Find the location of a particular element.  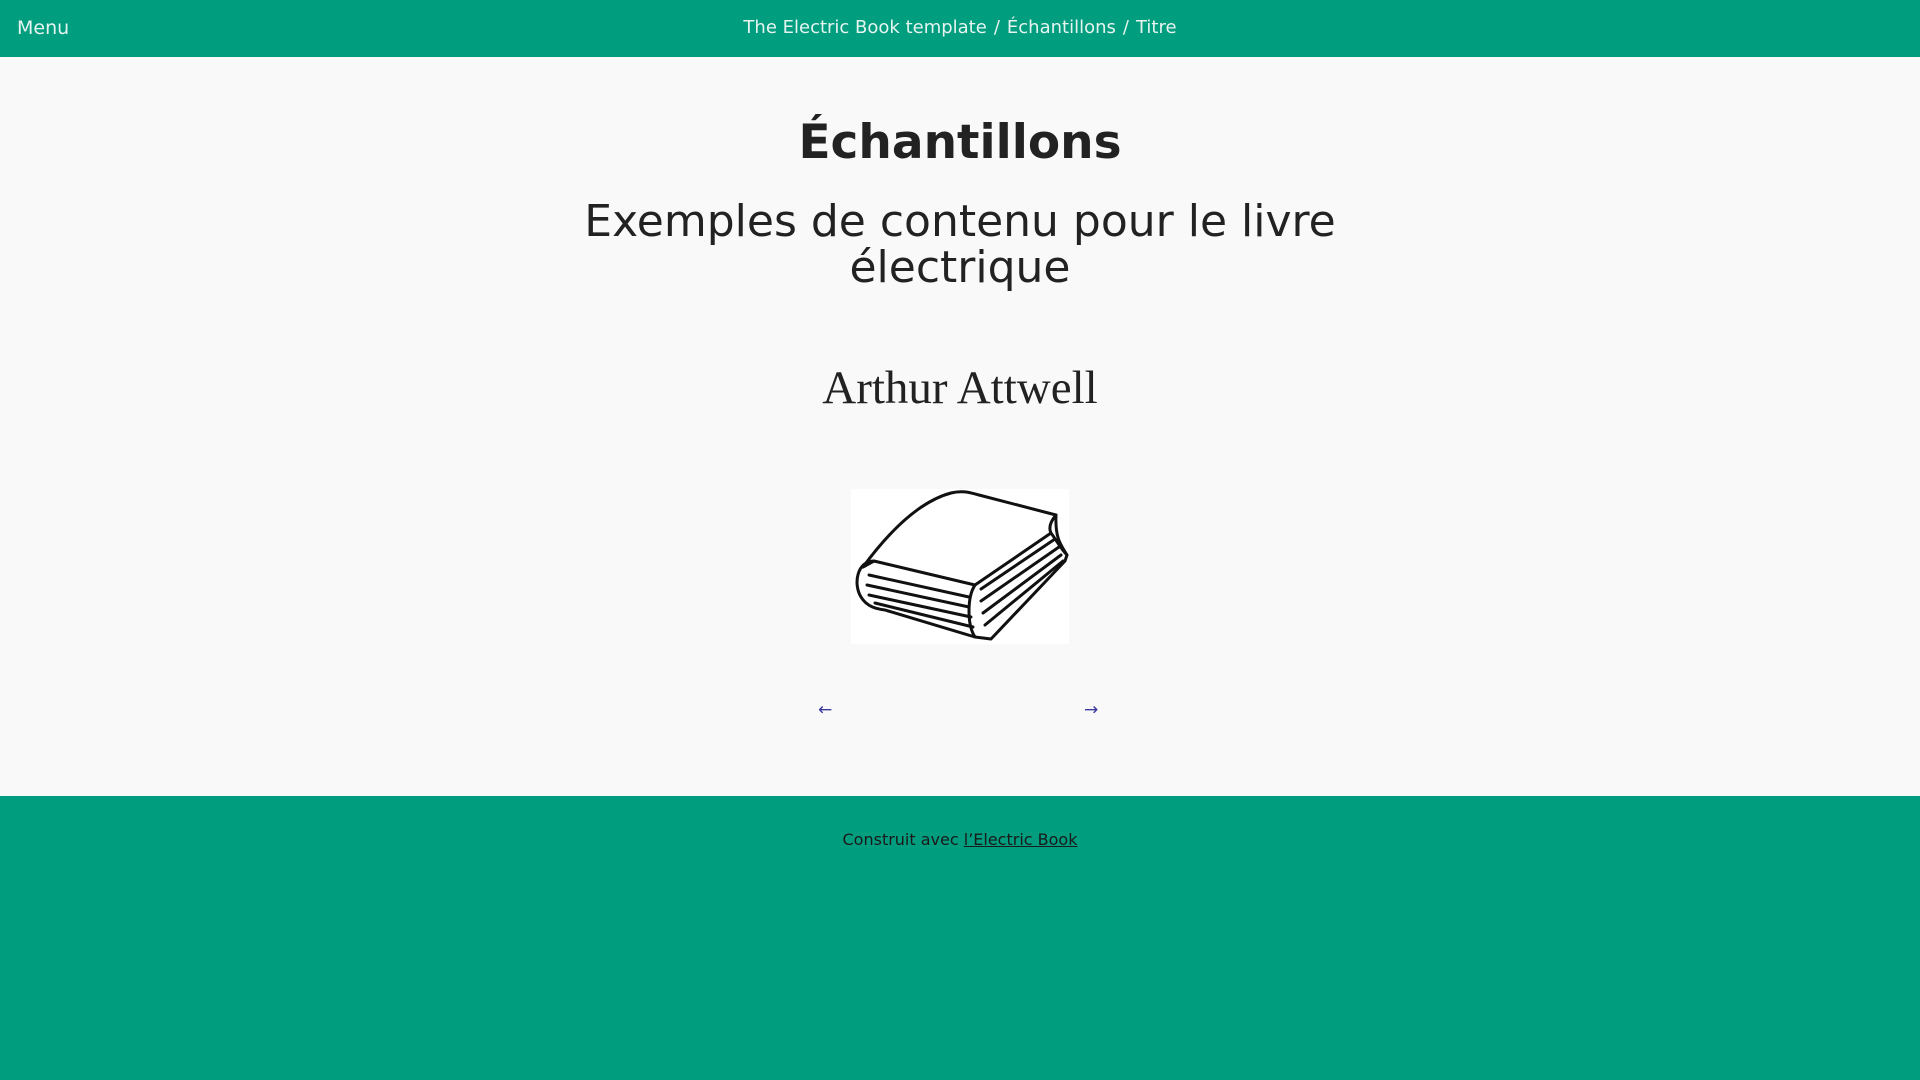

previous-page-link: ← is located at coordinates (825, 710).